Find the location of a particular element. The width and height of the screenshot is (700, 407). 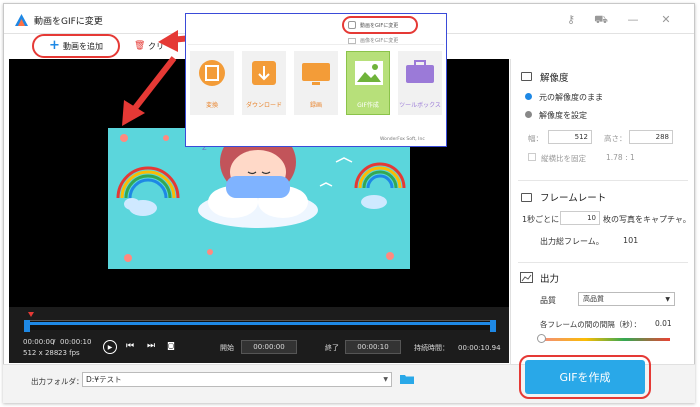

snapshot-icon: ◙ is located at coordinates (171, 345).